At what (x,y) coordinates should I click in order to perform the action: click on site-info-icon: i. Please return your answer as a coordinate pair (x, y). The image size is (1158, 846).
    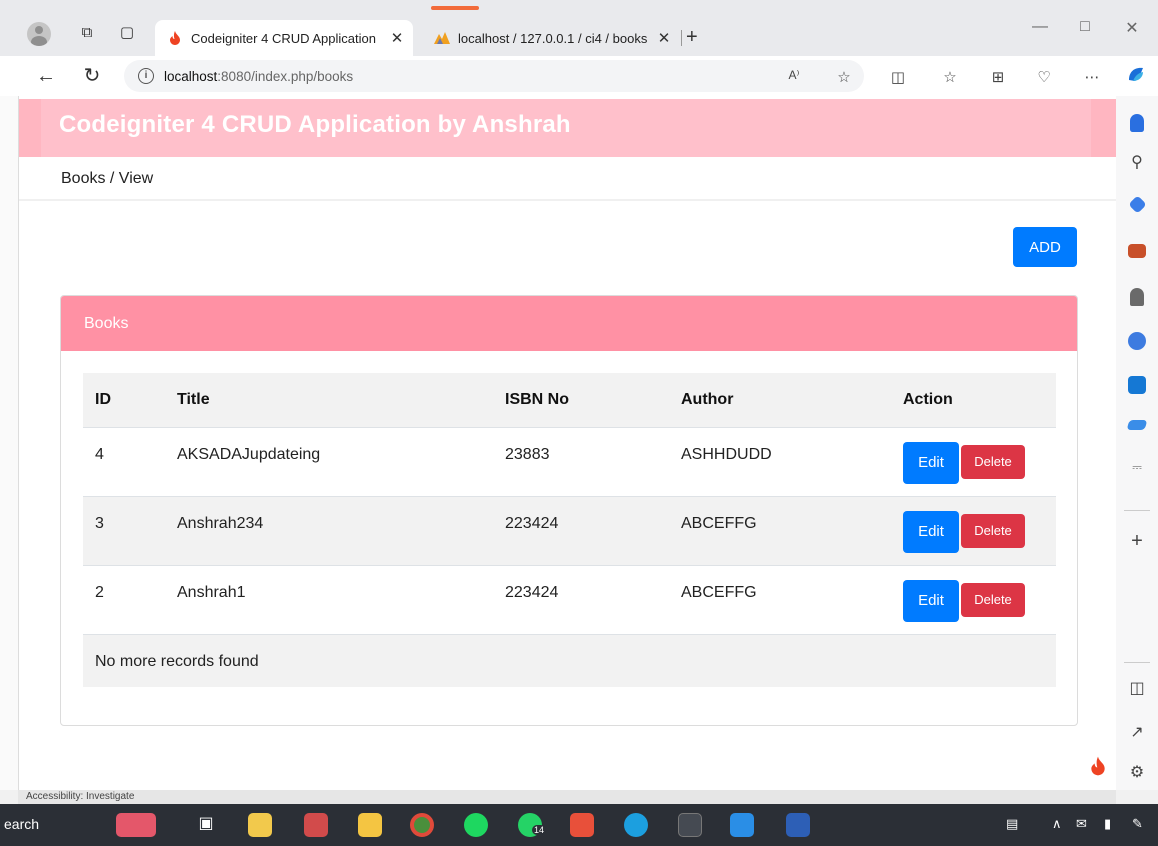
    Looking at the image, I should click on (146, 76).